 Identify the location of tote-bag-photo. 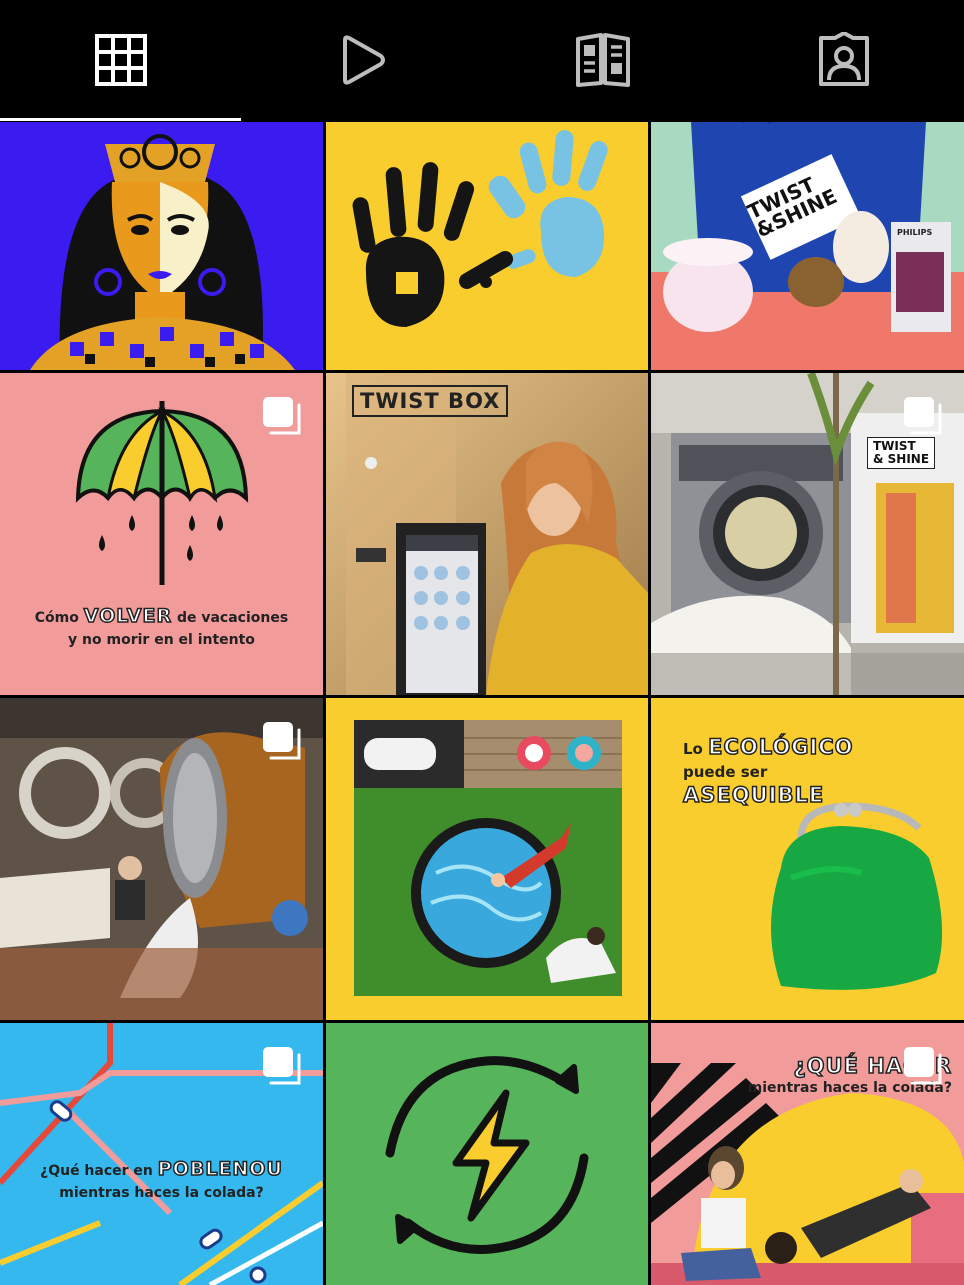
(807, 246).